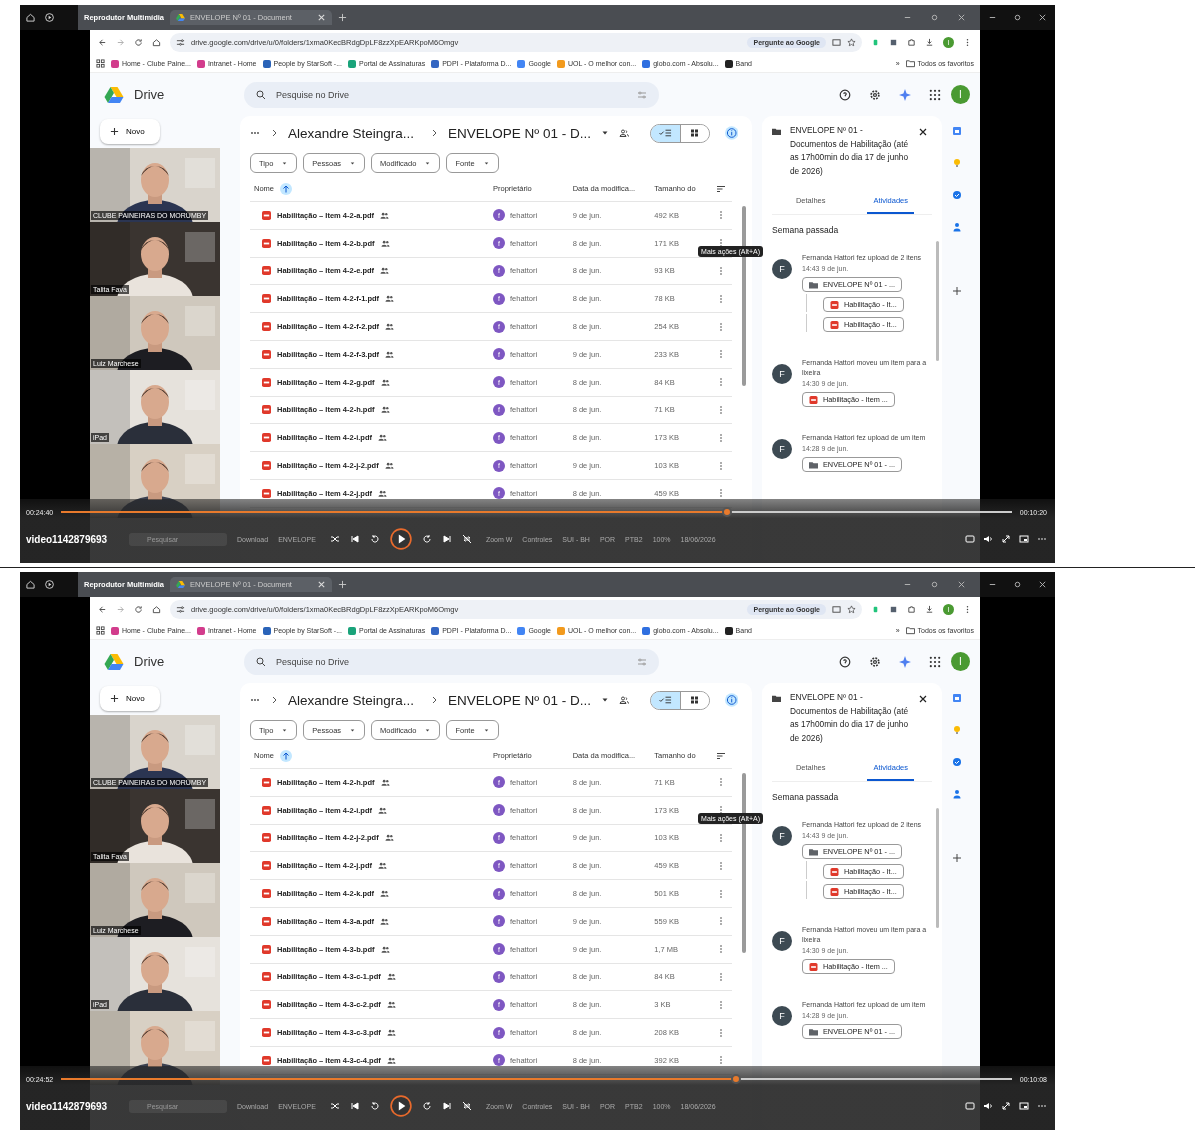 The image size is (1195, 1137). Describe the element at coordinates (428, 163) in the screenshot. I see `caret-icon` at that location.